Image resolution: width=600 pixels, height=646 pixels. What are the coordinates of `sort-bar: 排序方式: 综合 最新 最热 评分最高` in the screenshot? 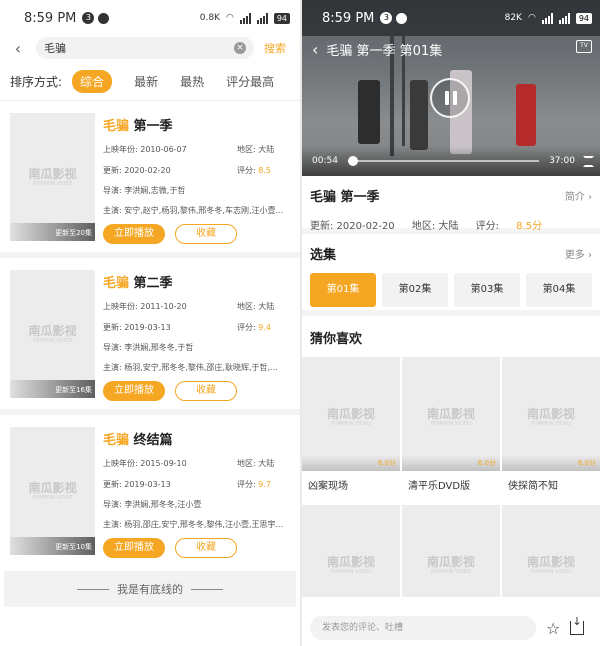 It's located at (150, 81).